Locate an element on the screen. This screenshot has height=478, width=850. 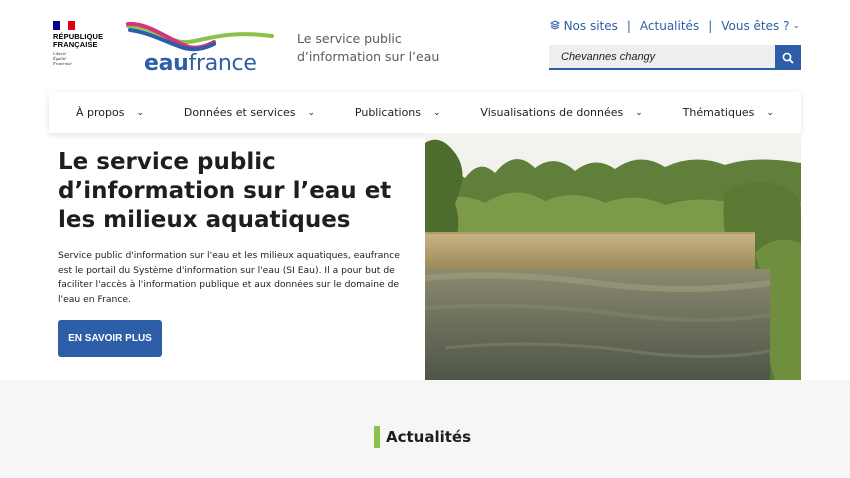
layers-icon is located at coordinates (554, 26).